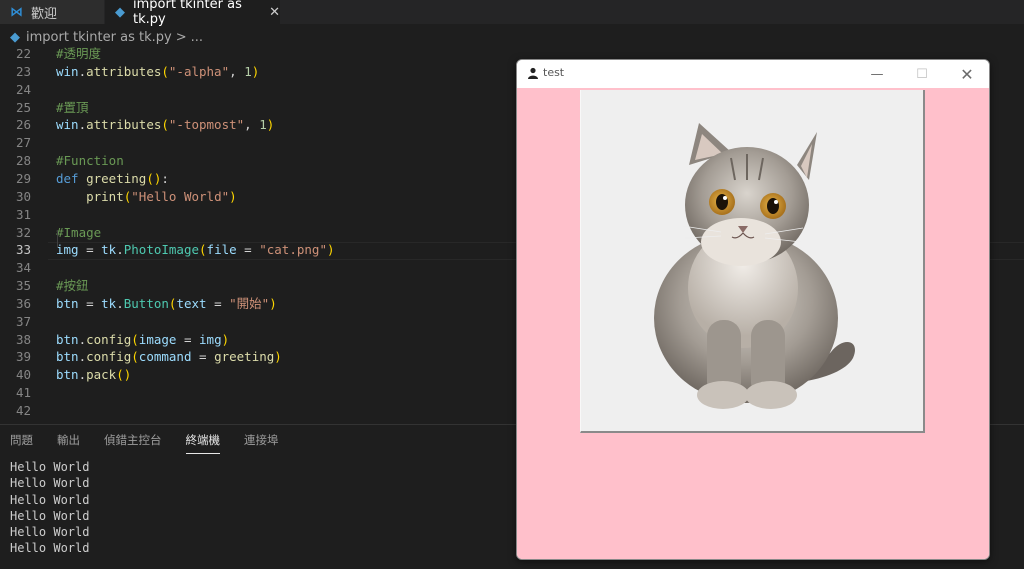 The height and width of the screenshot is (569, 1024). I want to click on line-number: 34, so click(23, 268).